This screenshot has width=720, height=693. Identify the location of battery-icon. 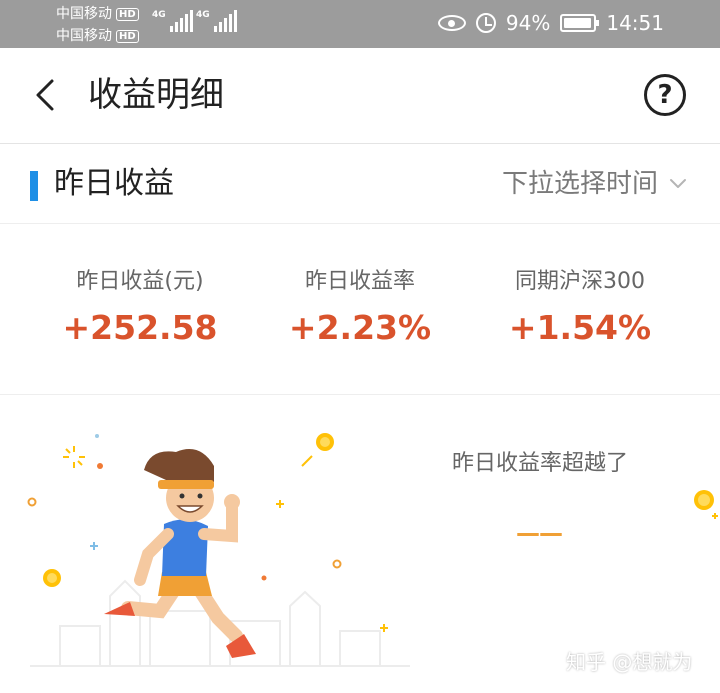
(580, 23).